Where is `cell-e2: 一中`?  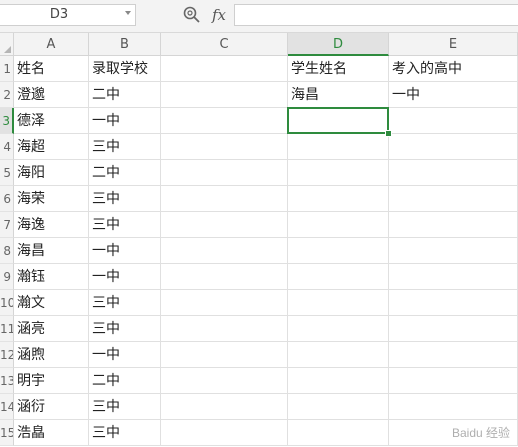
cell-e2: 一中 is located at coordinates (453, 95).